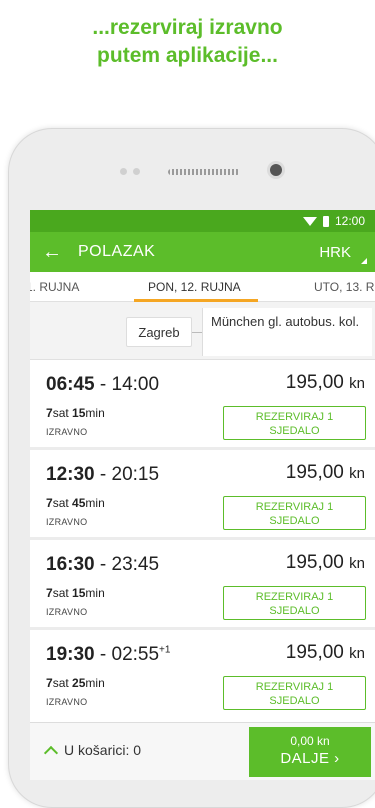 This screenshot has height=808, width=375. I want to click on cart-toggle: U košarici: 0, so click(92, 751).